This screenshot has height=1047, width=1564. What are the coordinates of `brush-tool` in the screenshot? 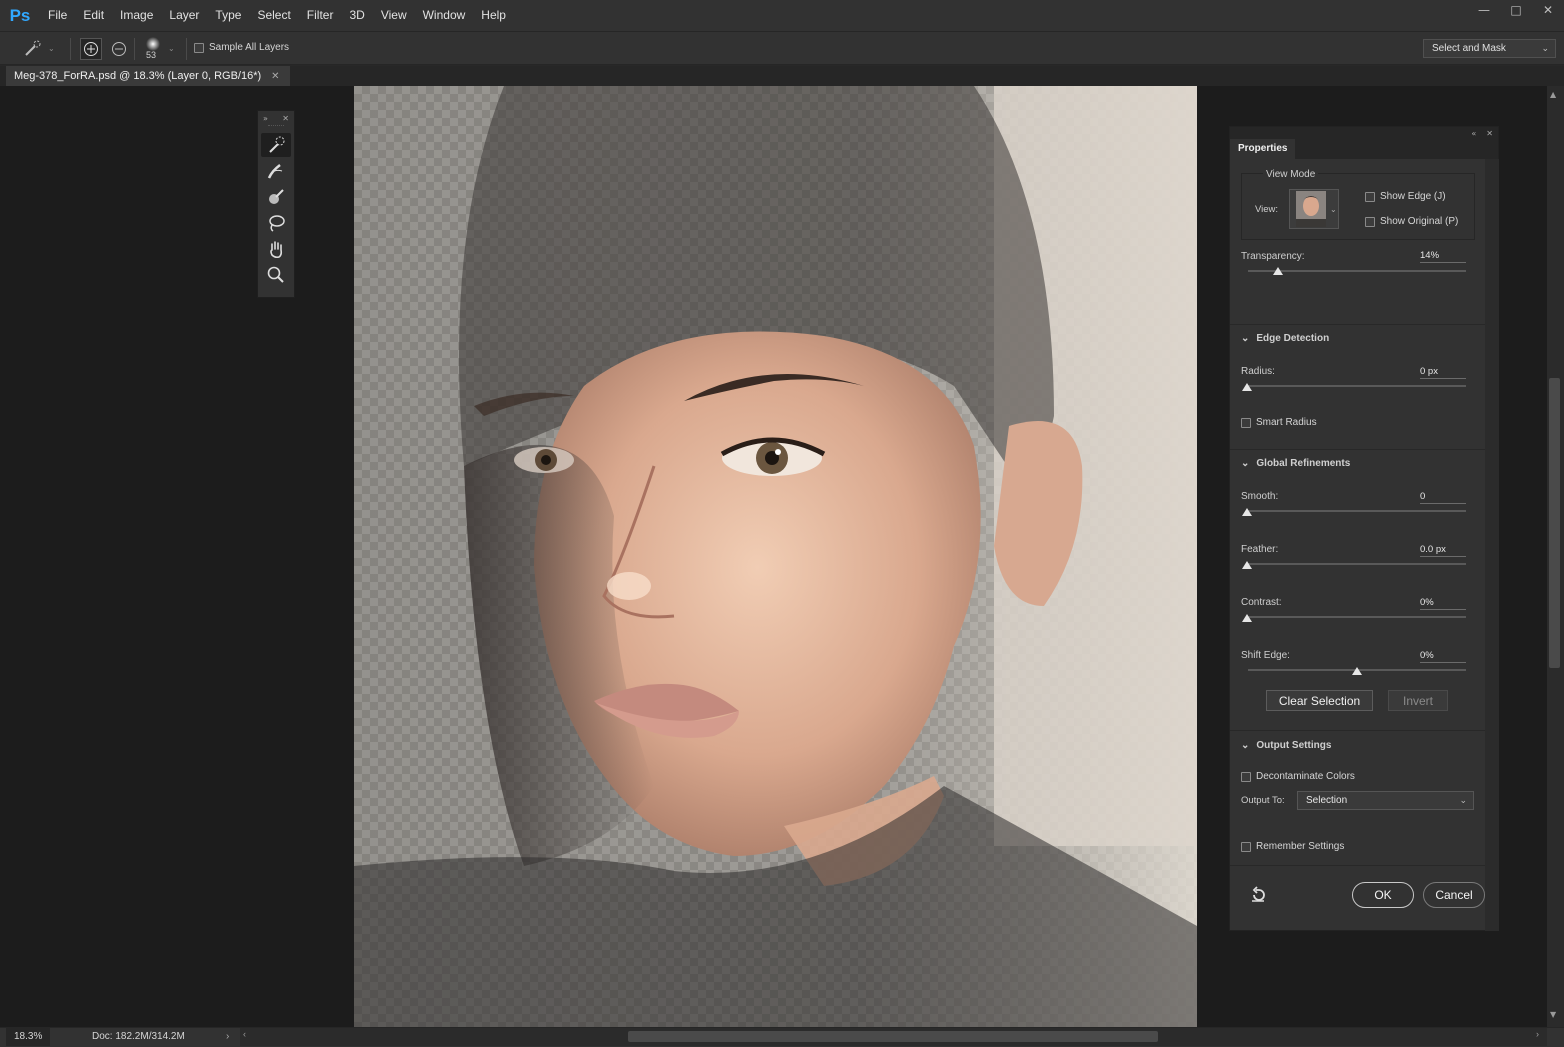 It's located at (276, 197).